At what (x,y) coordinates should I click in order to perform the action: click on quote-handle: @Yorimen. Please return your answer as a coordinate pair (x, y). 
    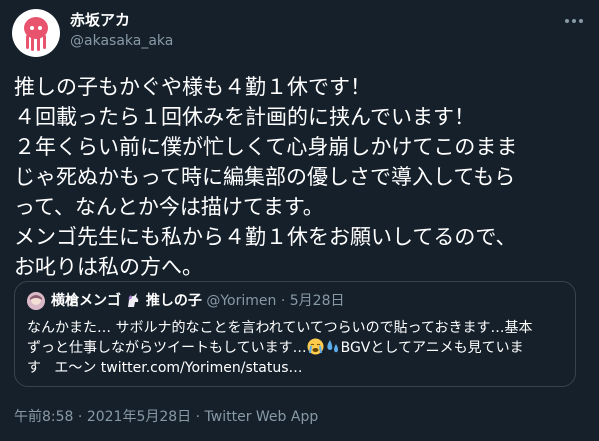
    Looking at the image, I should click on (241, 301).